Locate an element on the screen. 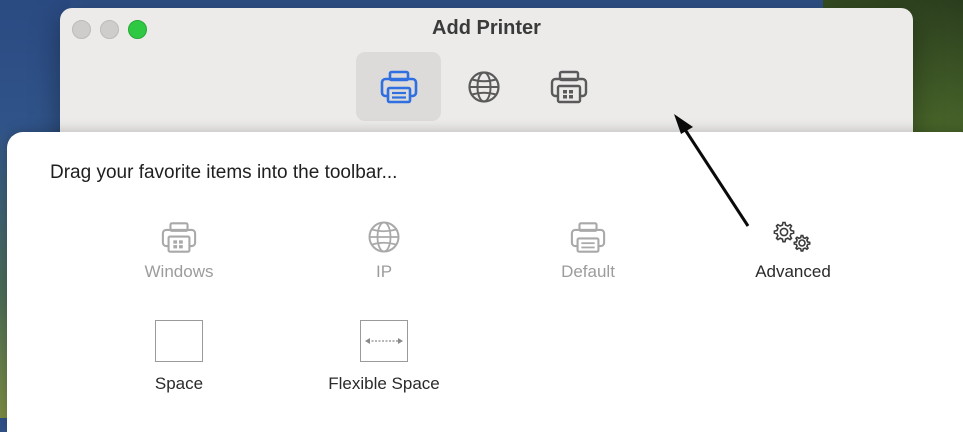  space-label: Space is located at coordinates (179, 383).